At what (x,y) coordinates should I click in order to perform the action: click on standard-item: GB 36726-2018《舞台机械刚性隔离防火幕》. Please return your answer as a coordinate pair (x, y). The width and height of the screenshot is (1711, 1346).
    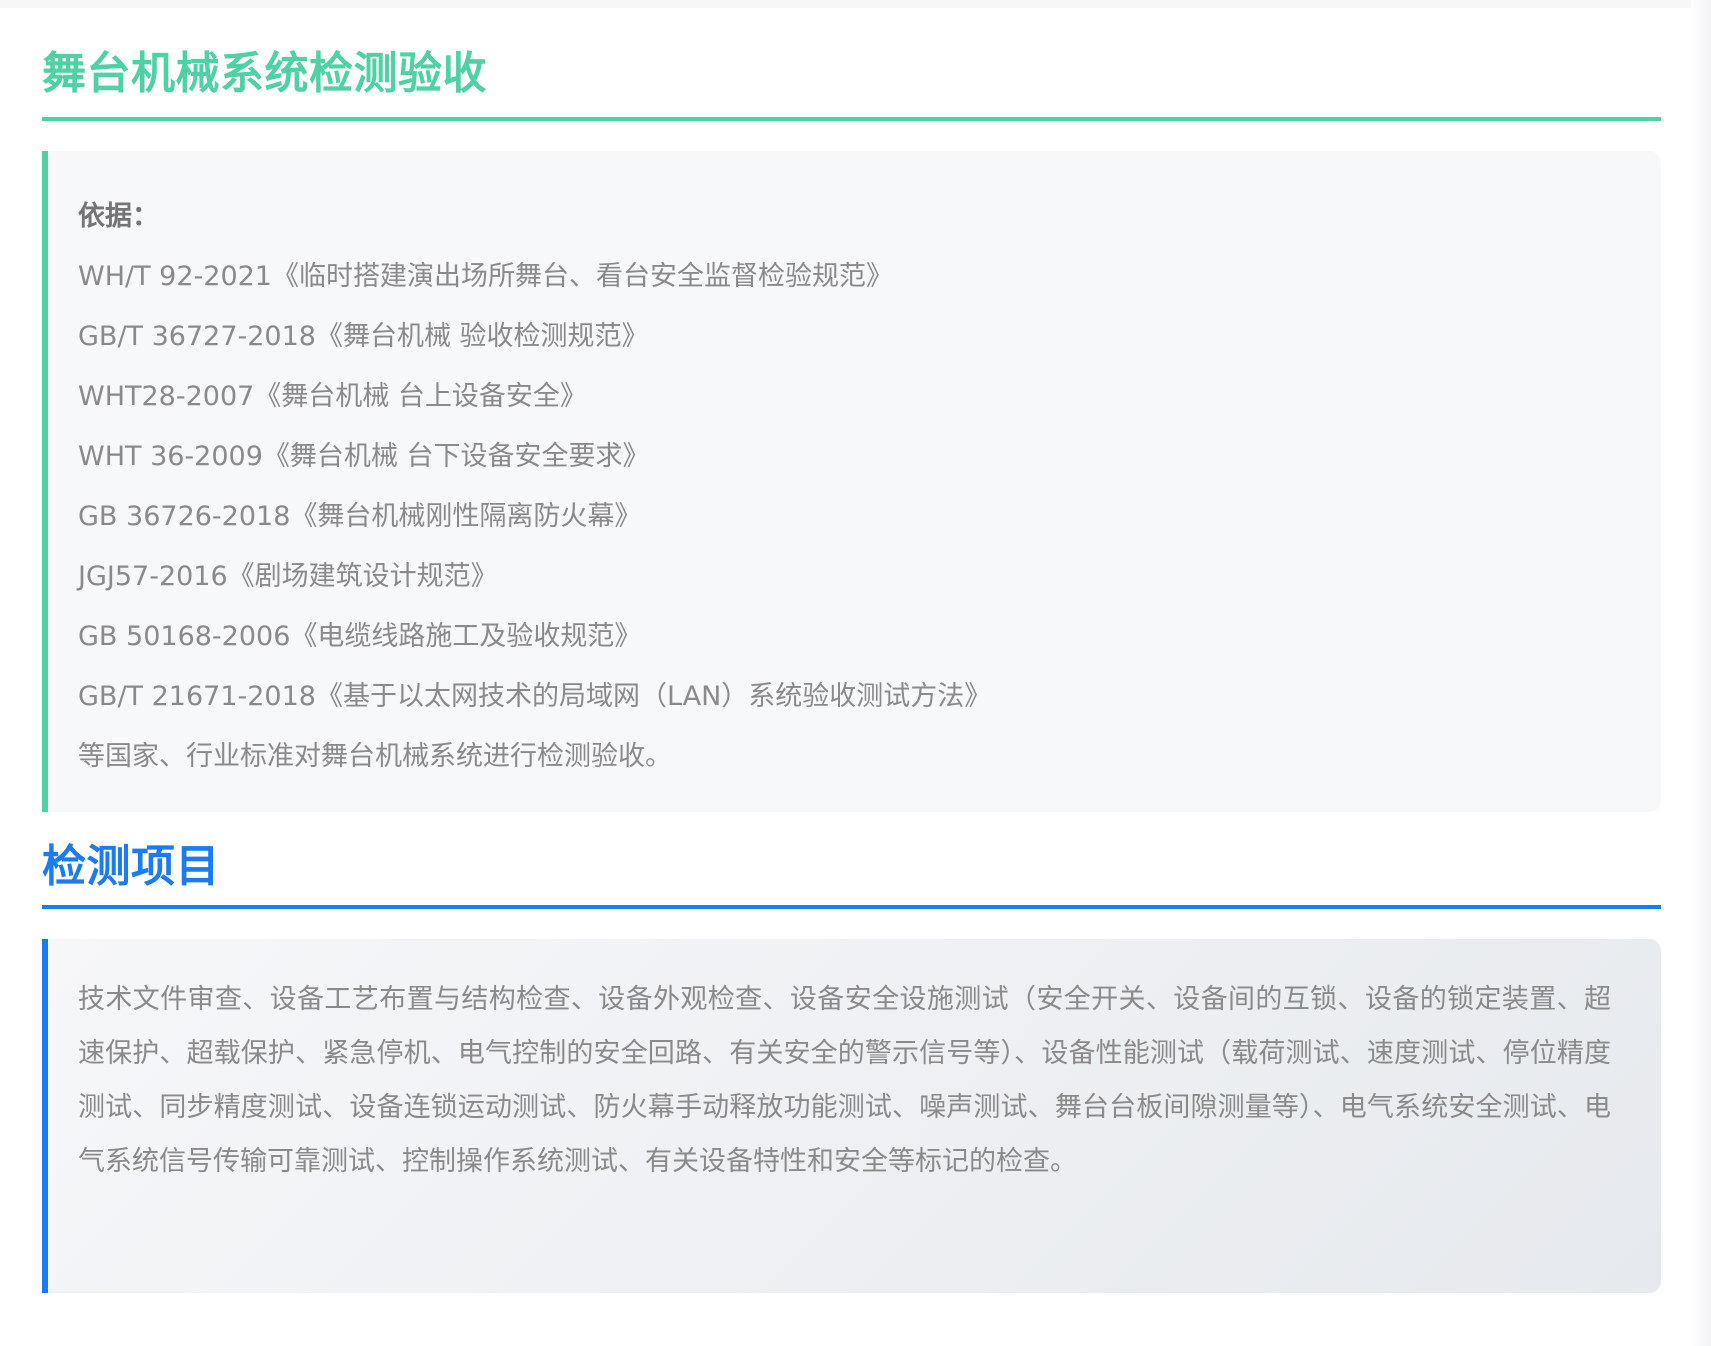
    Looking at the image, I should click on (360, 516).